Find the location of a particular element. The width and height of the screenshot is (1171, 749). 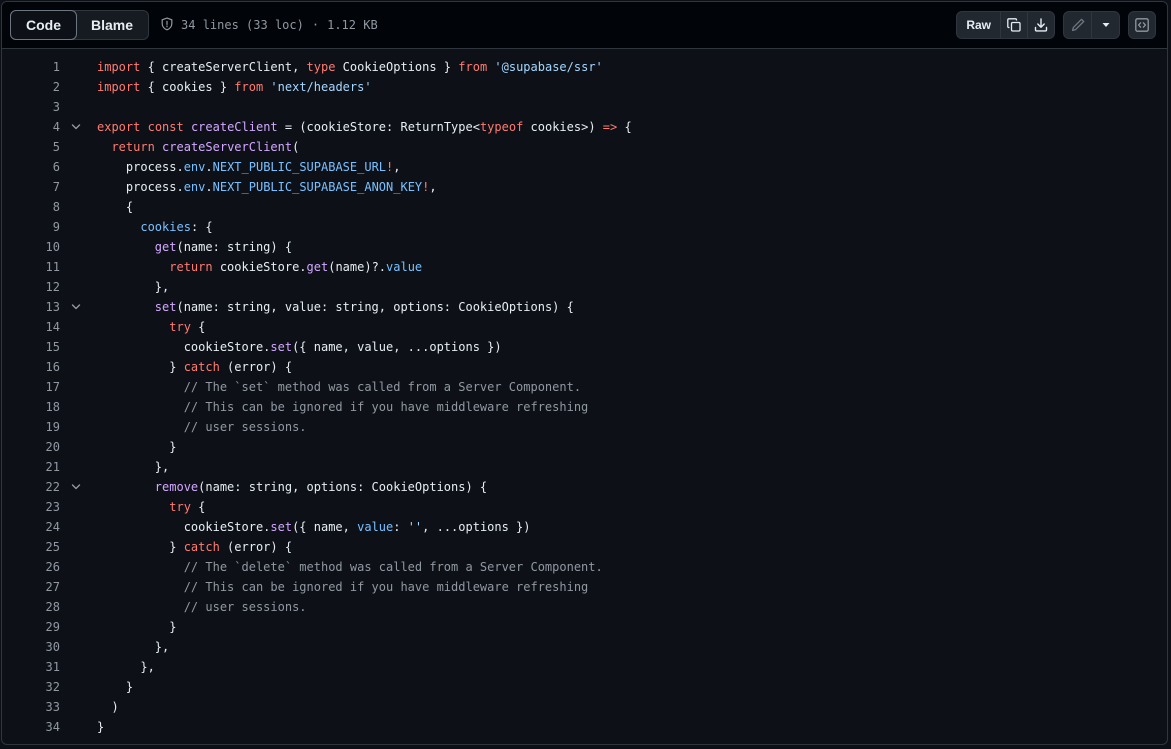

code-line: 10 get(name: string) { is located at coordinates (584, 247).